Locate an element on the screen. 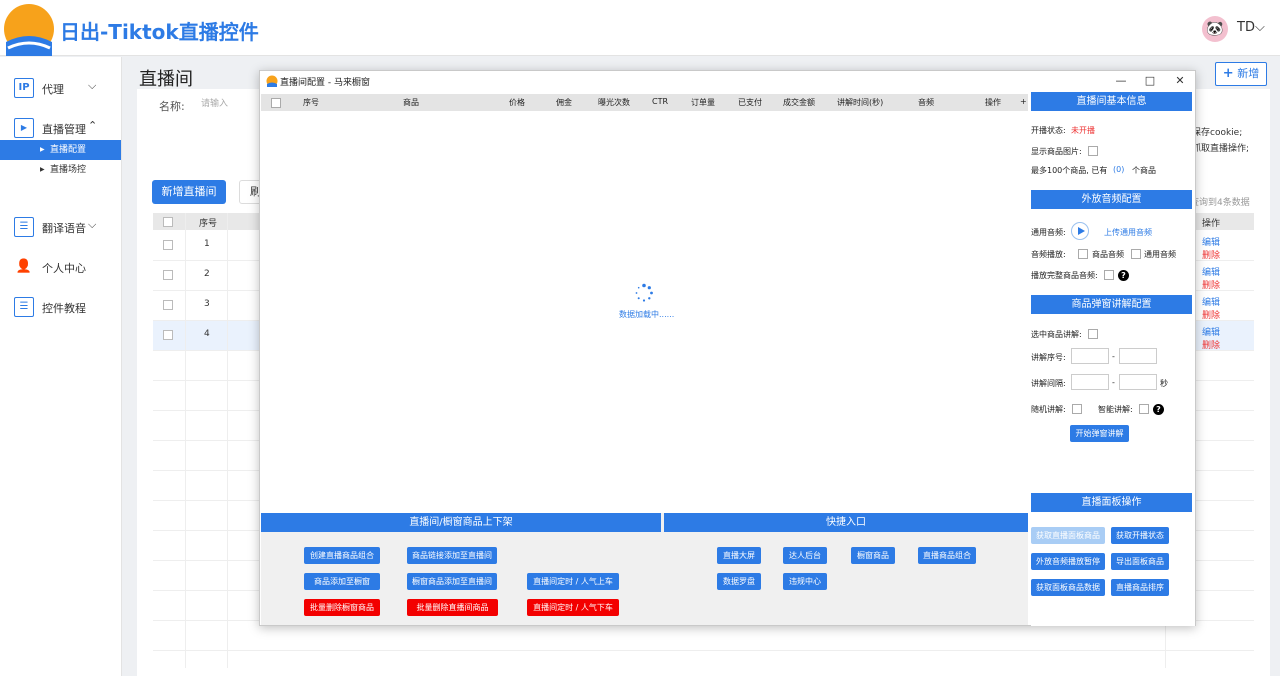  column-header: 成交金额 is located at coordinates (799, 102).